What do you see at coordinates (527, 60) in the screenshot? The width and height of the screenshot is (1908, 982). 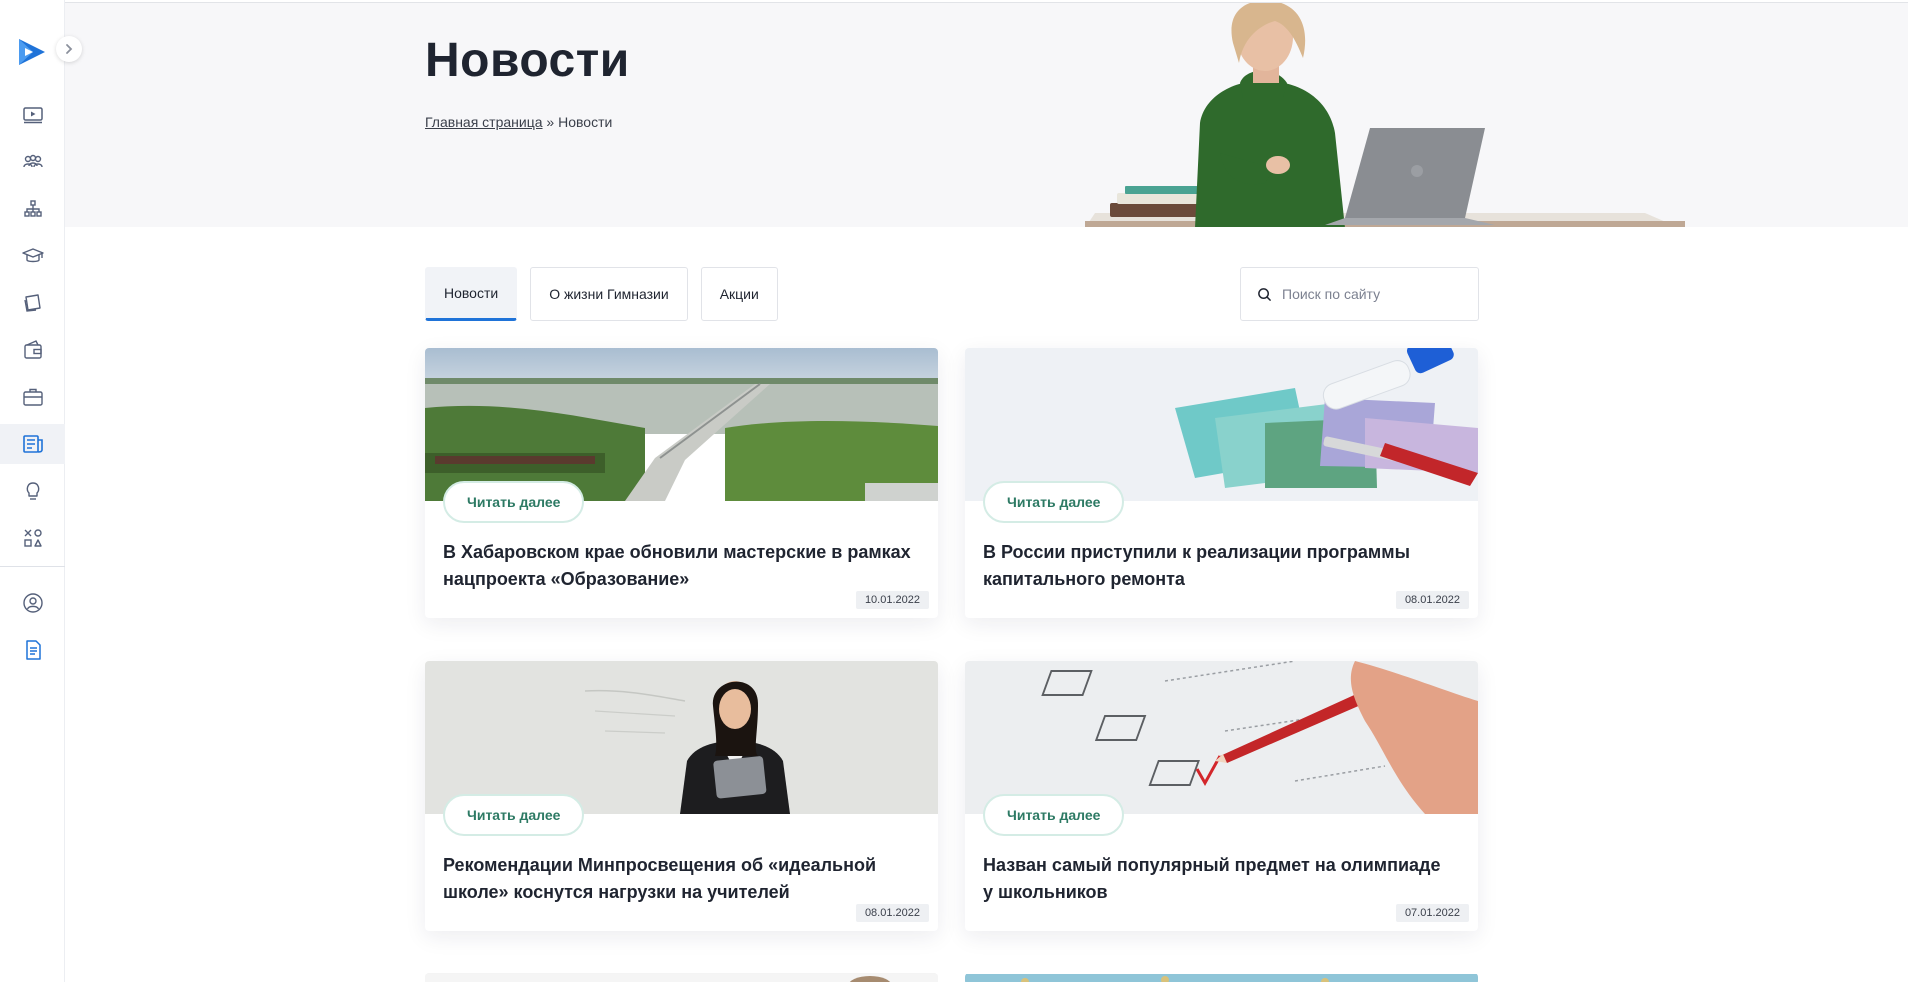 I see `page-title: Новости` at bounding box center [527, 60].